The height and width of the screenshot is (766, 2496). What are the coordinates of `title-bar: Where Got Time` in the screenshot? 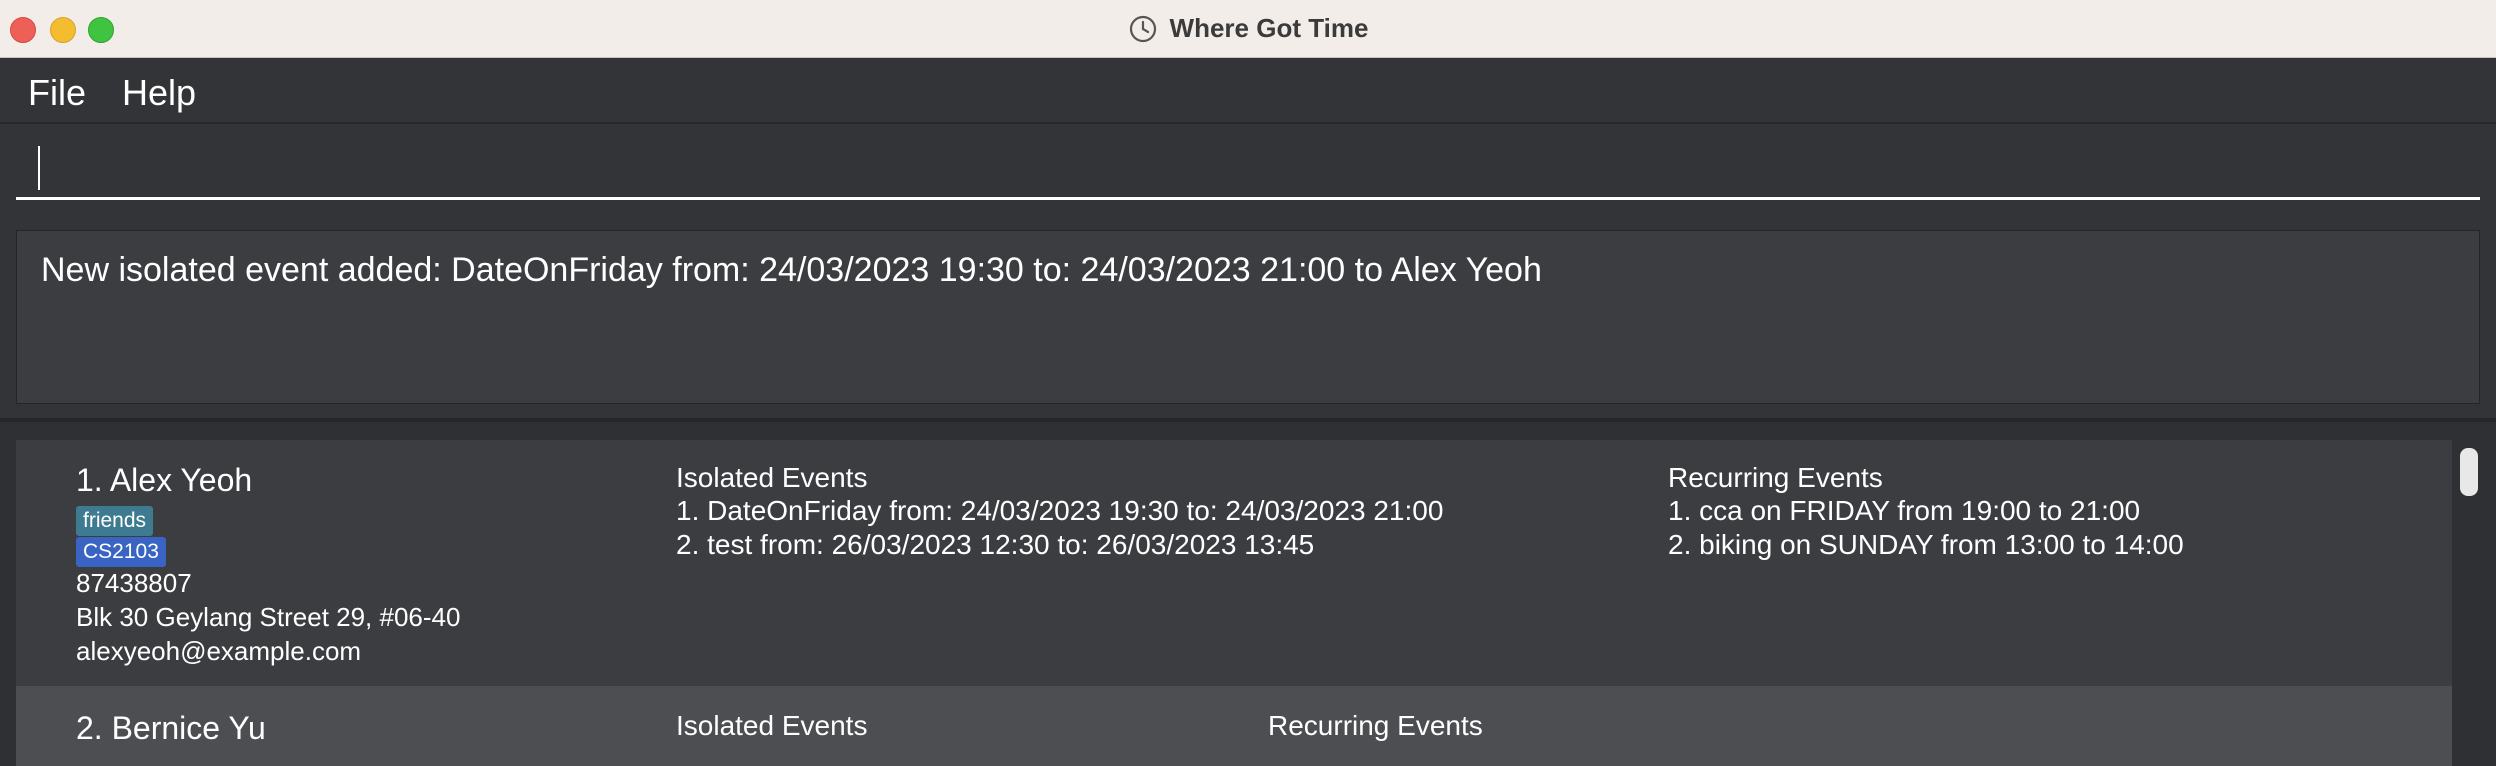 It's located at (1248, 29).